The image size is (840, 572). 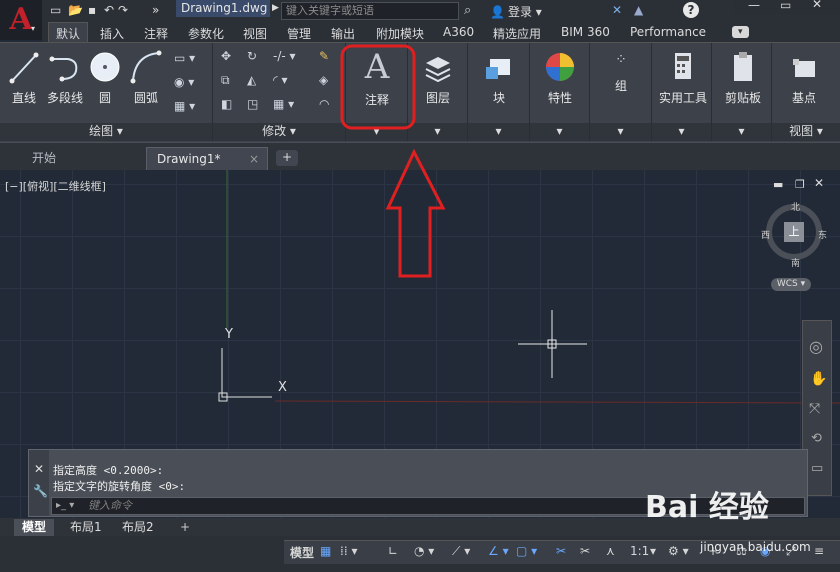 I want to click on pan-icon: ✋, so click(x=818, y=379).